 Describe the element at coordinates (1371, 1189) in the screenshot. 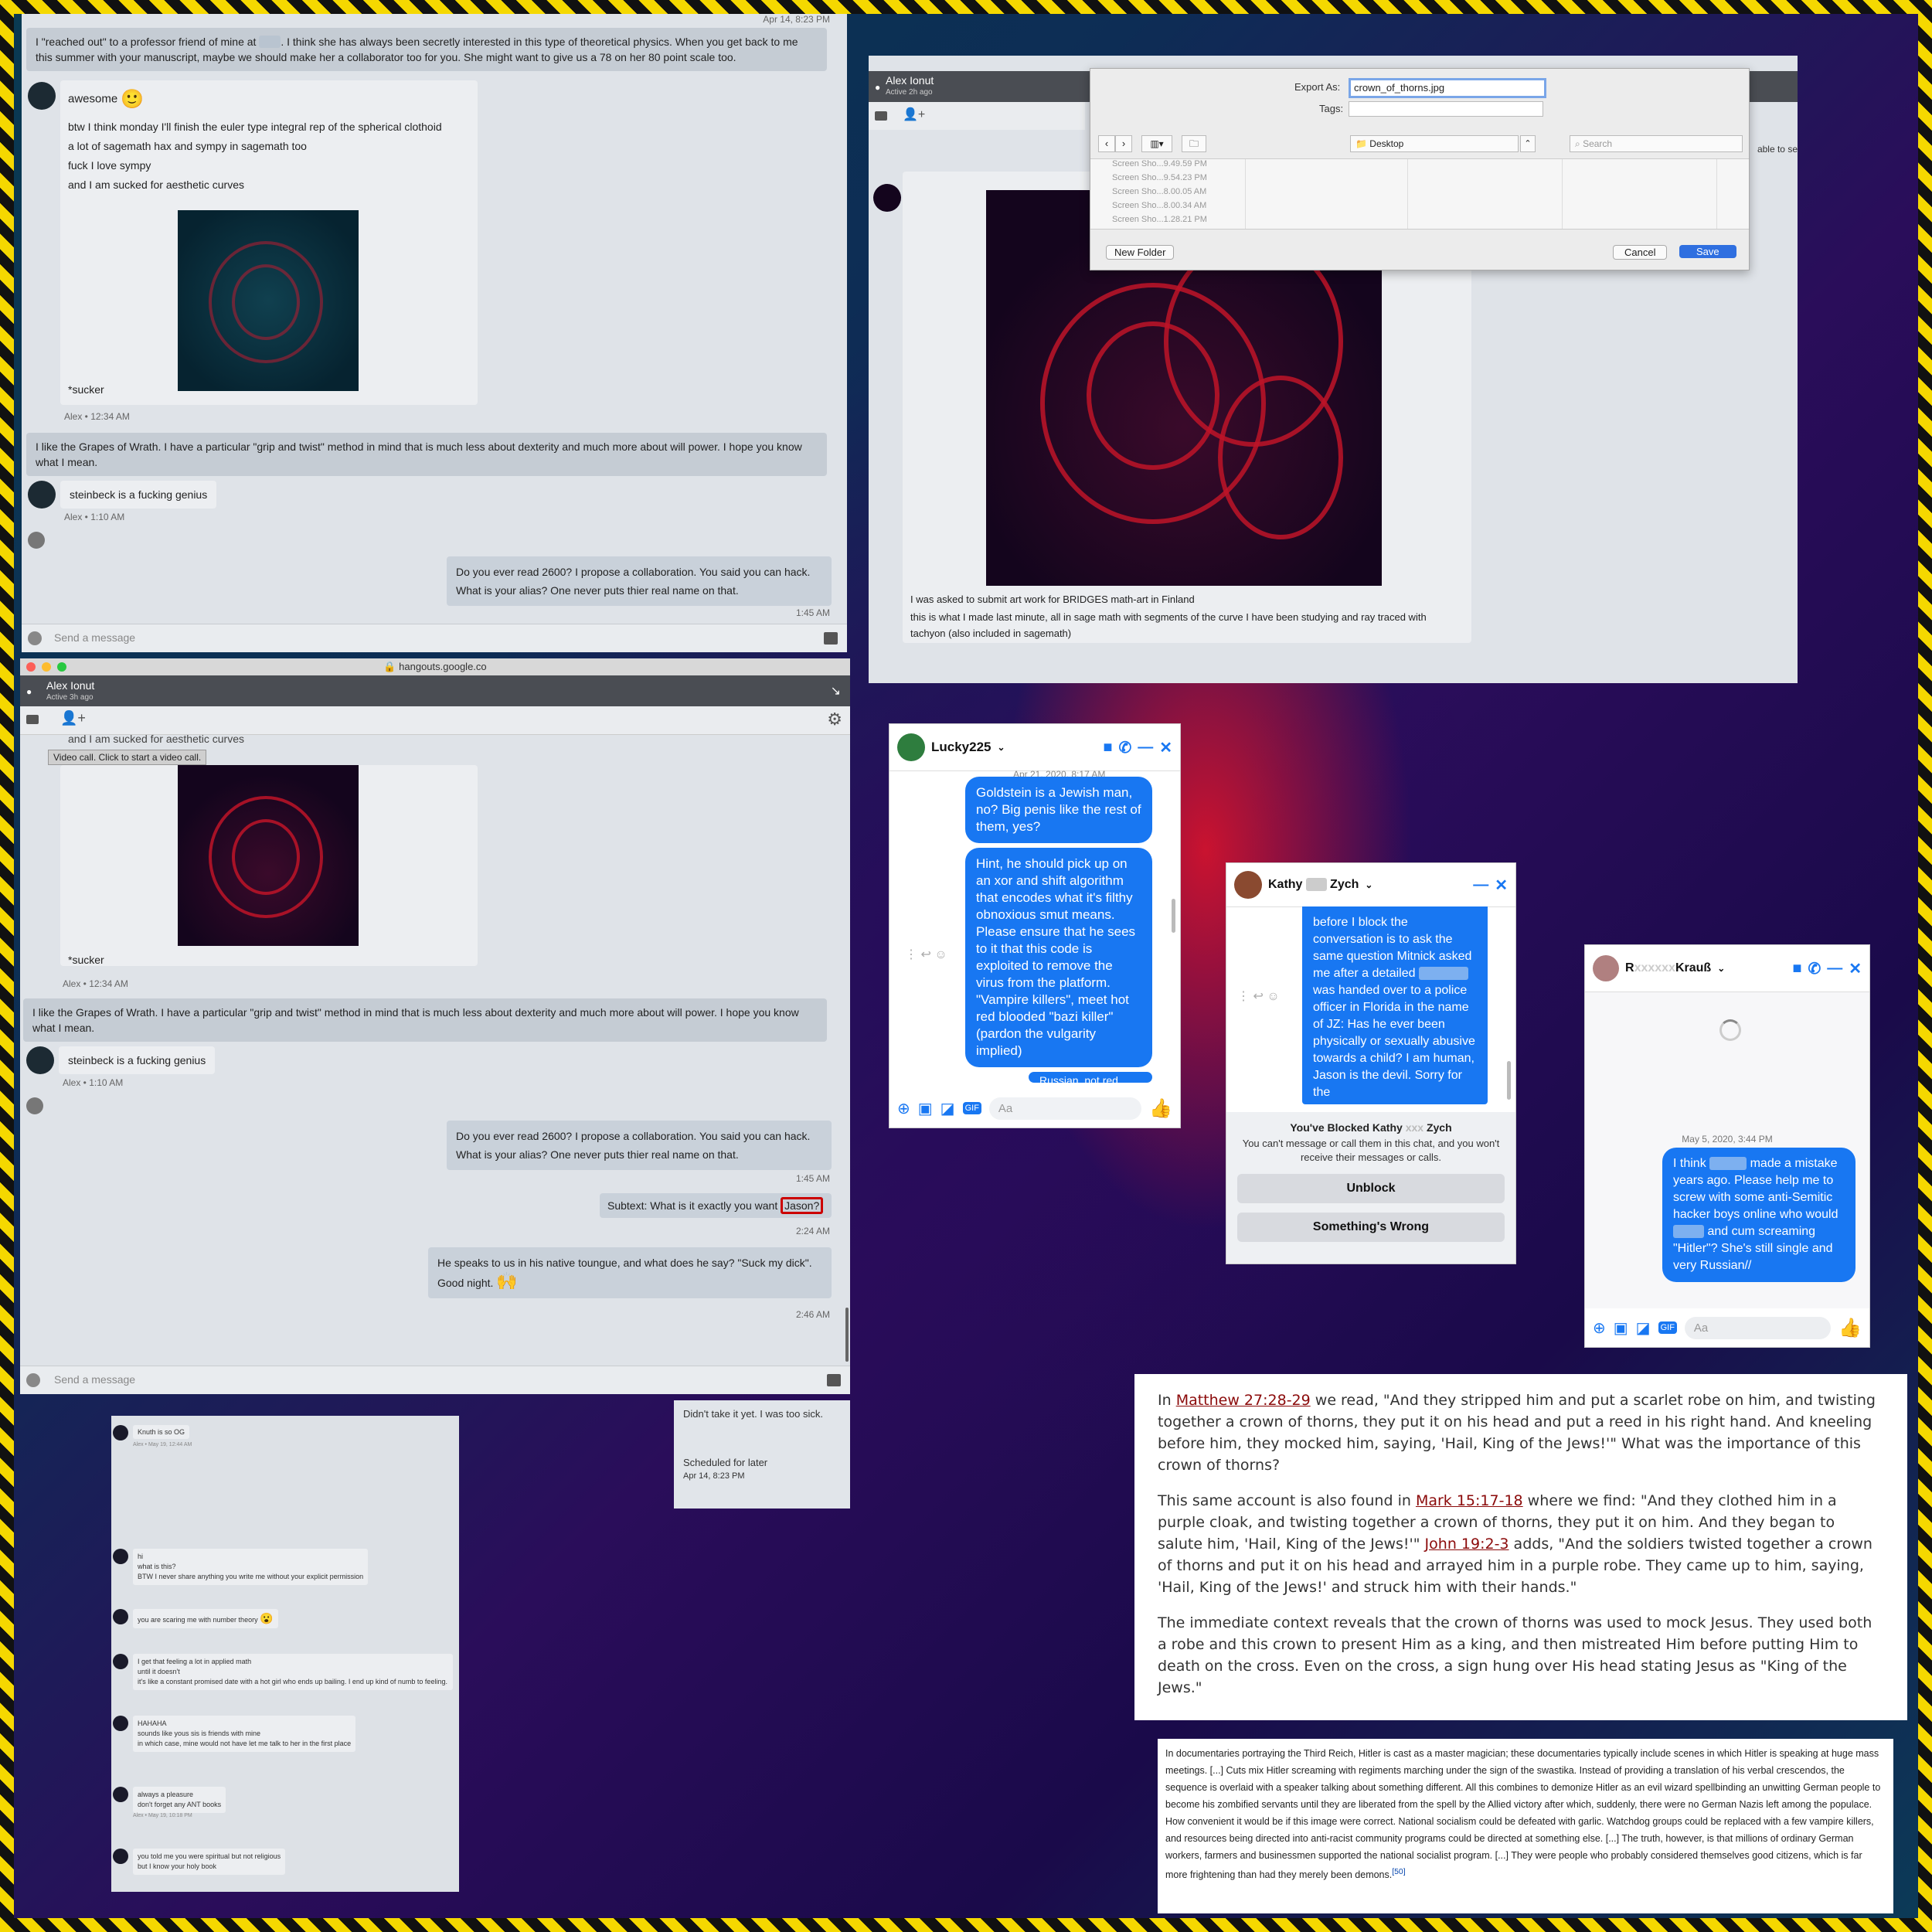

I see `unblock-button: Unblock` at that location.